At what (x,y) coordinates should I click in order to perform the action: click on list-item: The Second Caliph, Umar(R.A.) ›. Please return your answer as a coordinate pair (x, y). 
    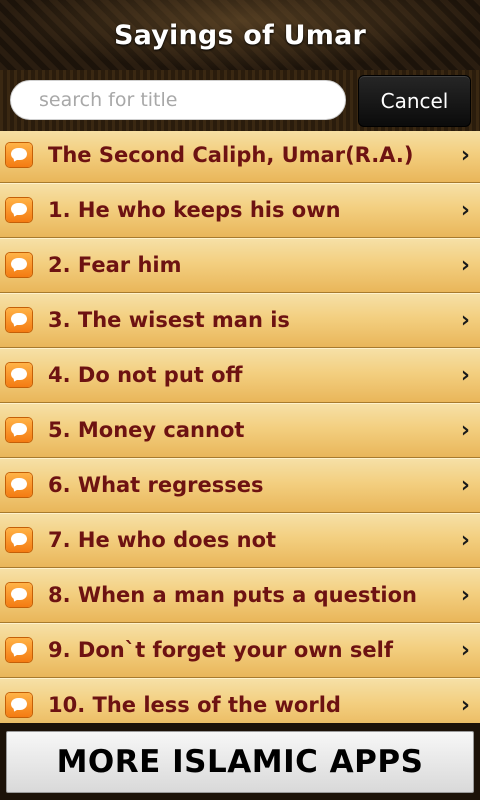
    Looking at the image, I should click on (240, 157).